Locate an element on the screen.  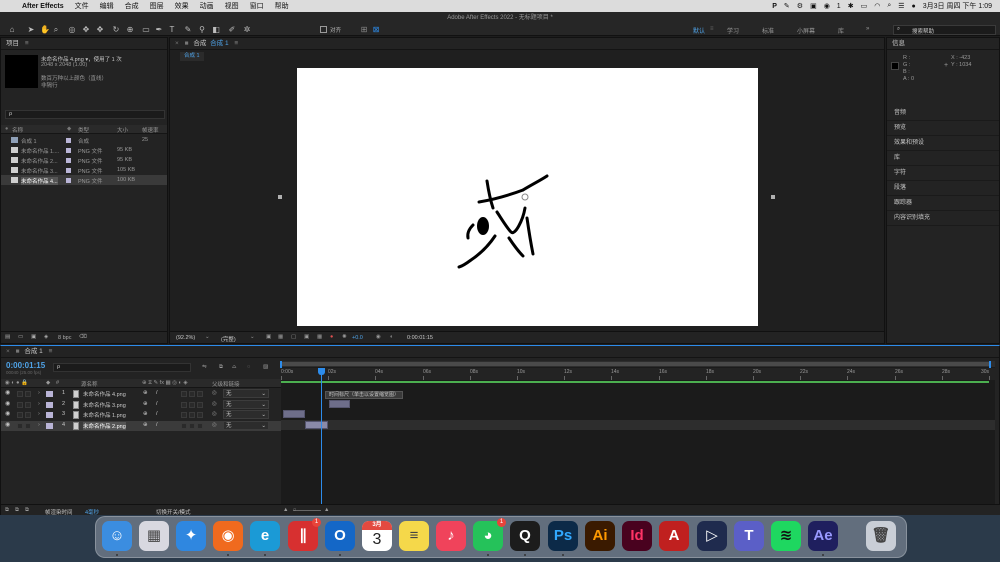
timeline-close-icon: × is located at coordinates (8, 351).